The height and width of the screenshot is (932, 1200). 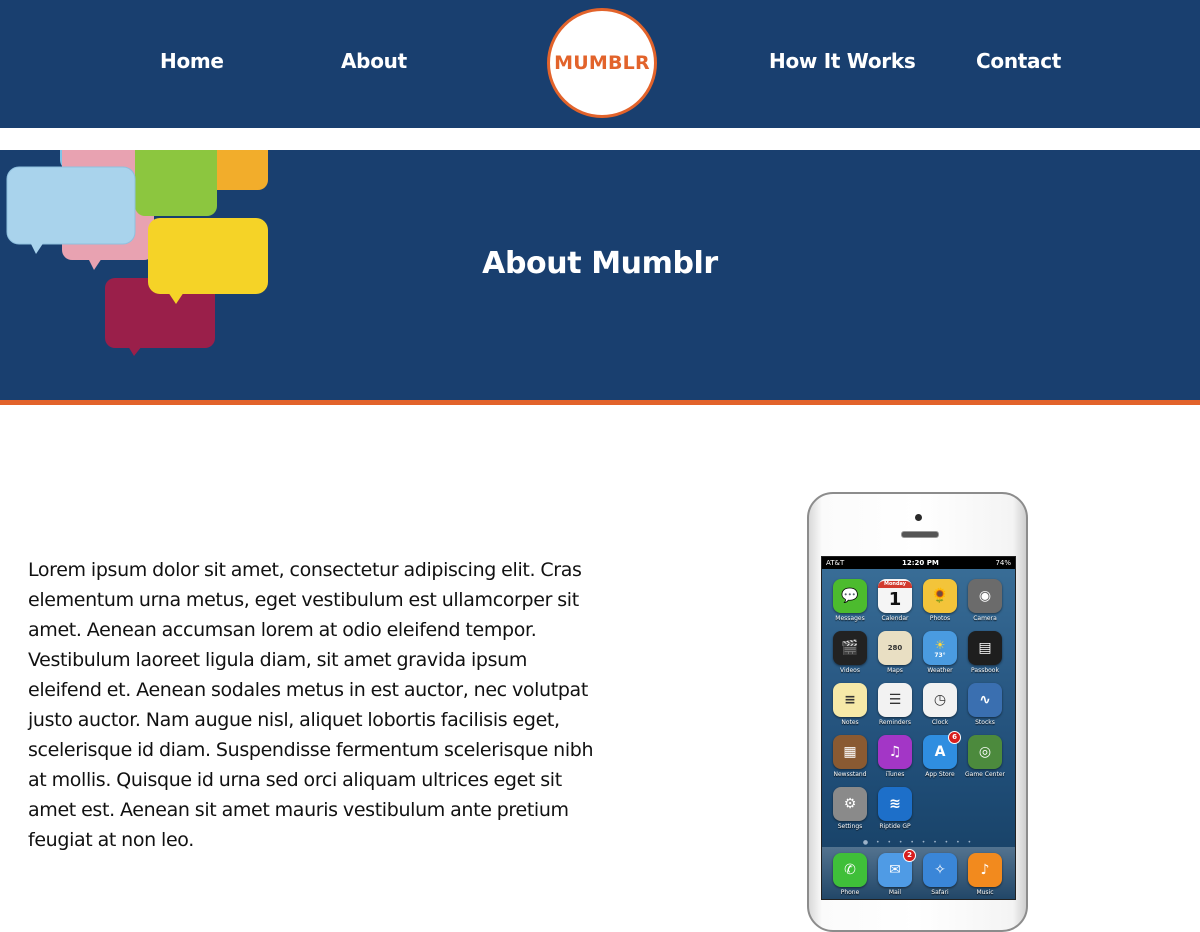 What do you see at coordinates (940, 648) in the screenshot?
I see `weather-icon: ☀ 73°` at bounding box center [940, 648].